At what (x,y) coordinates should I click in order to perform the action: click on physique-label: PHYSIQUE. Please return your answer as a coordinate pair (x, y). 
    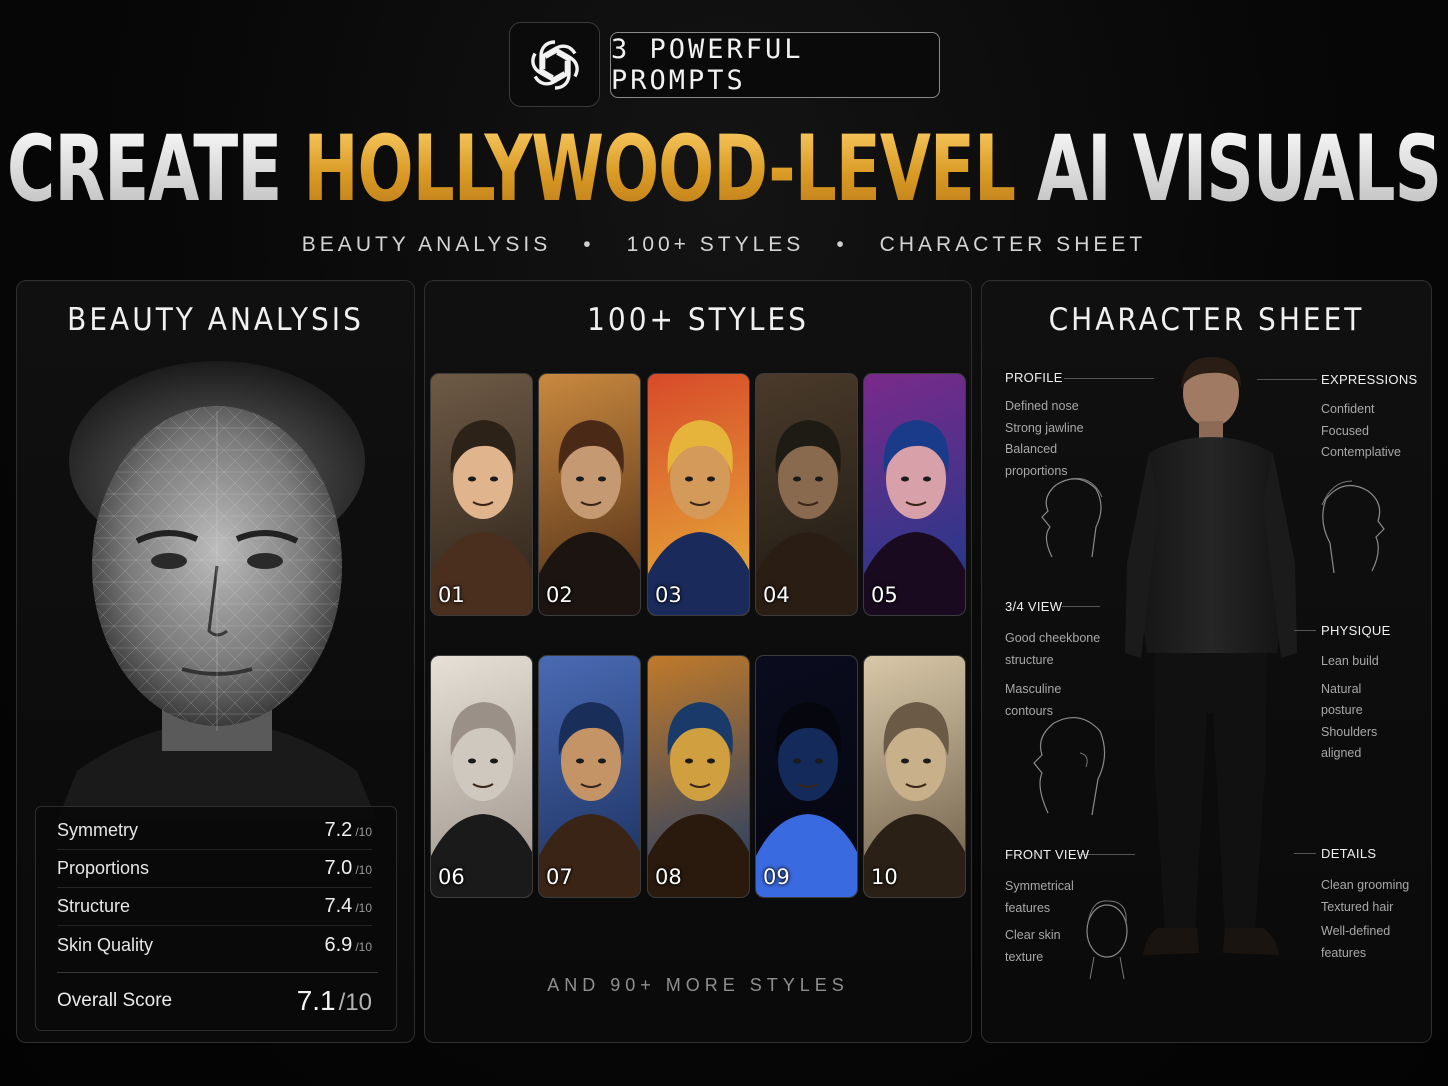
    Looking at the image, I should click on (1356, 630).